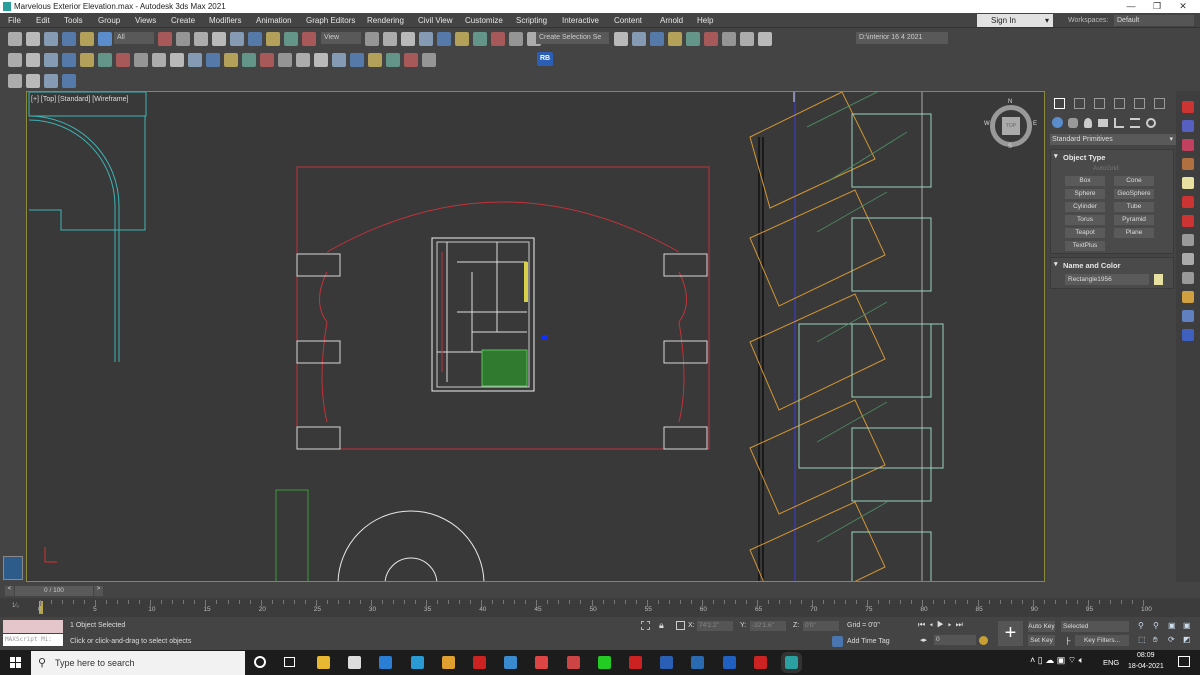 The image size is (1200, 675). What do you see at coordinates (791, 662) in the screenshot?
I see `3dsmax-icon` at bounding box center [791, 662].